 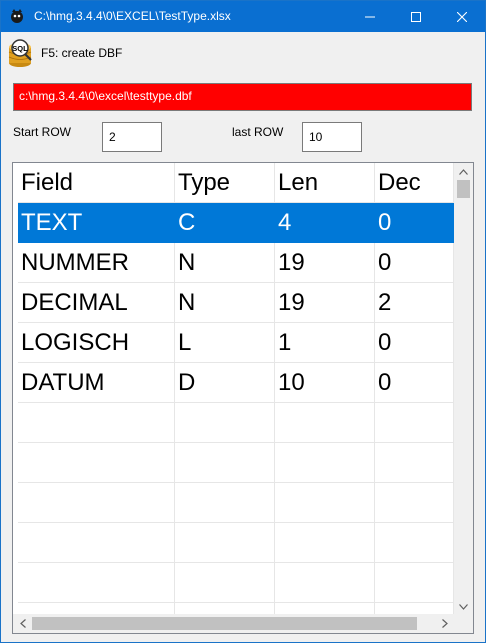 I want to click on table-cell: 2, so click(x=414, y=303).